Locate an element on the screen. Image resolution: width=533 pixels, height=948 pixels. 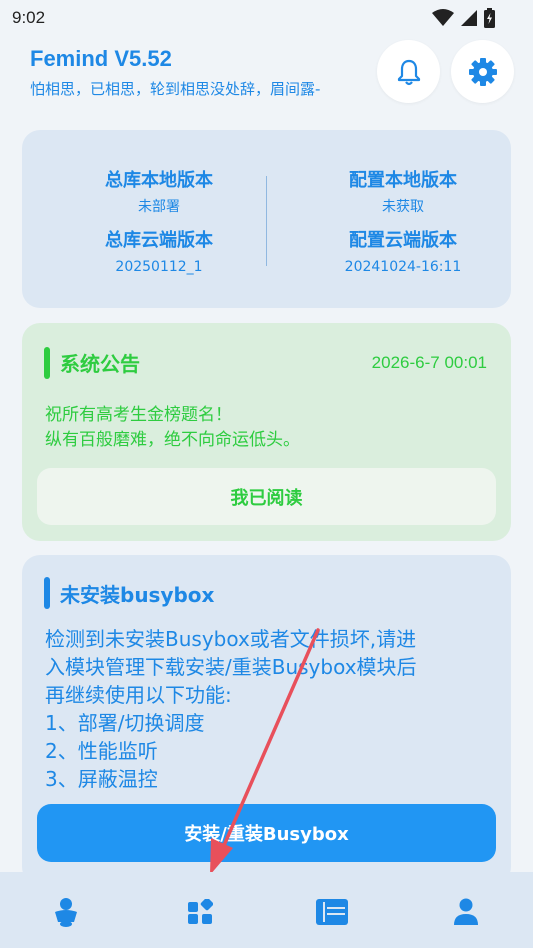
modules-grid-icon is located at coordinates (200, 911).